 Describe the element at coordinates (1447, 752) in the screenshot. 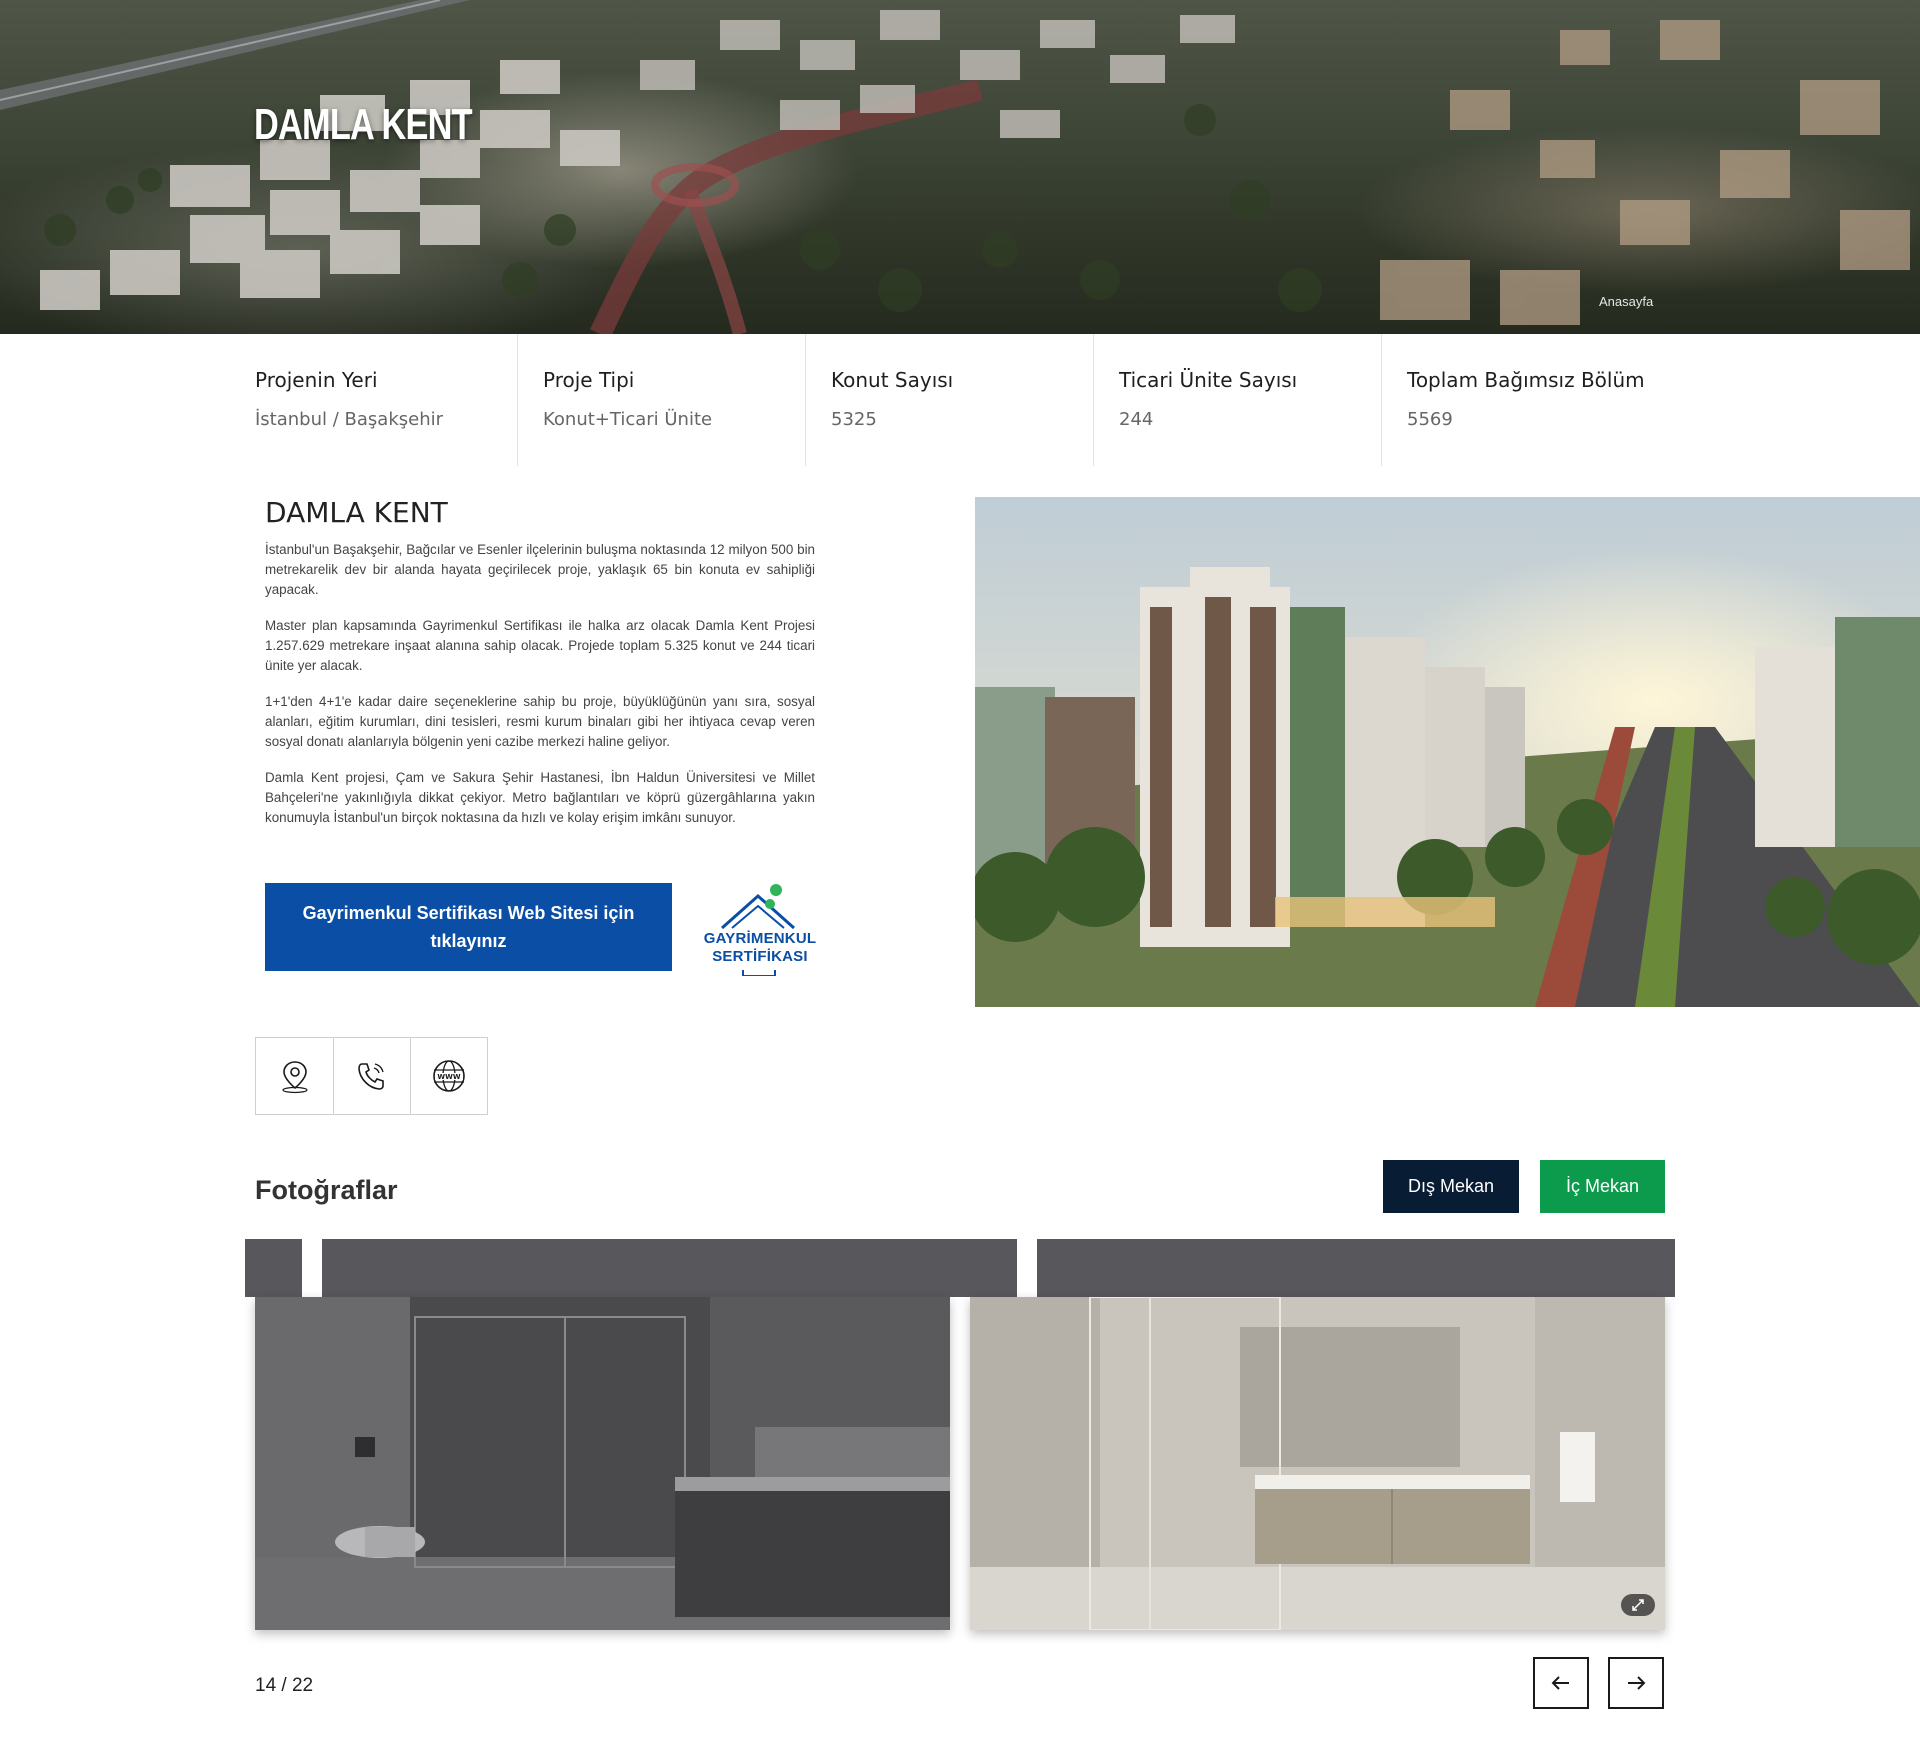

I see `project-render-image` at that location.